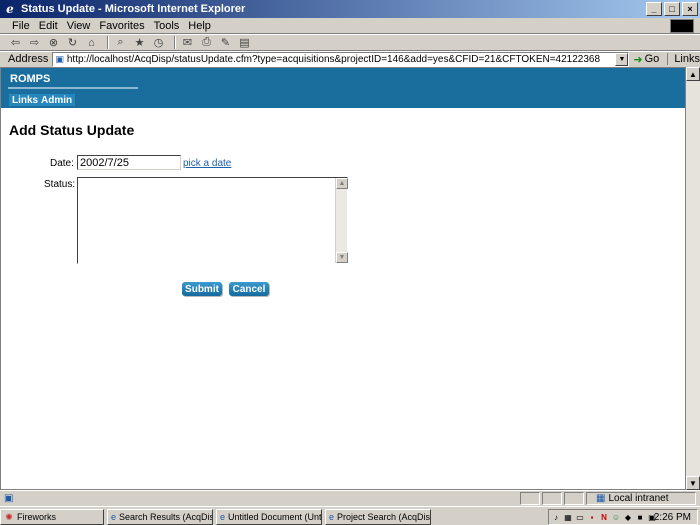 This screenshot has width=700, height=525. Describe the element at coordinates (601, 498) in the screenshot. I see `intranet-icon: ▦` at that location.